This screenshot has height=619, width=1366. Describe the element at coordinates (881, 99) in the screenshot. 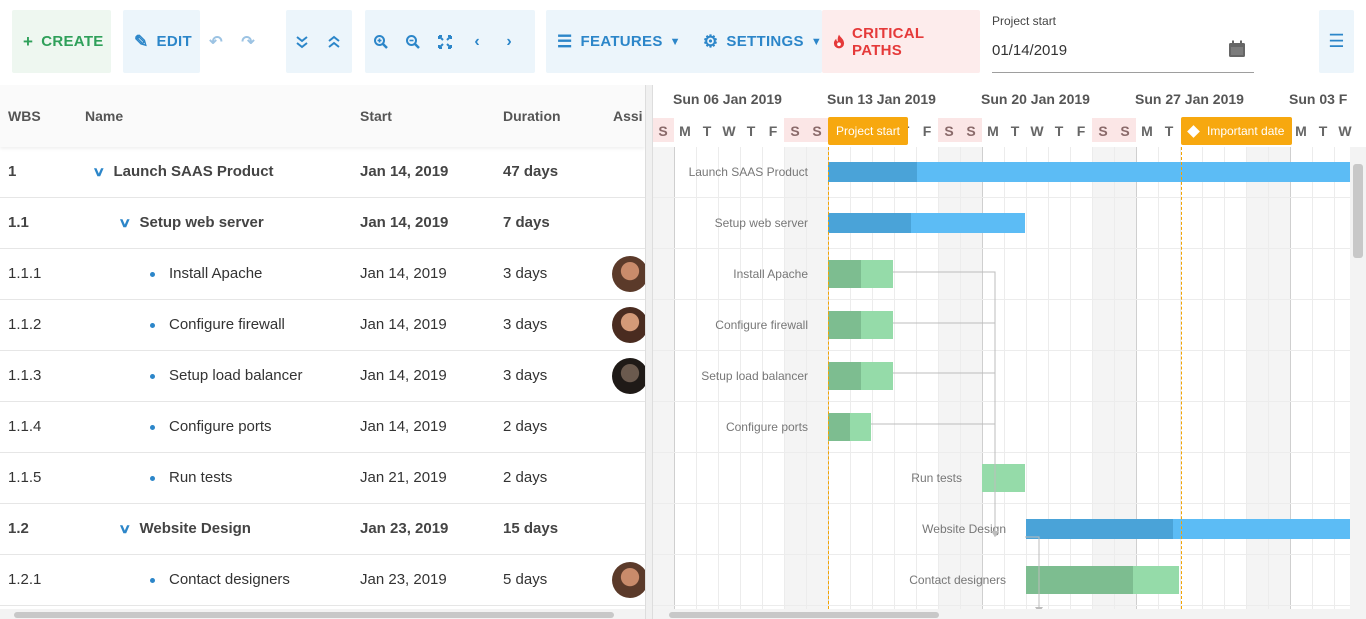

I see `week-header: Sun 13 Jan 2019` at that location.